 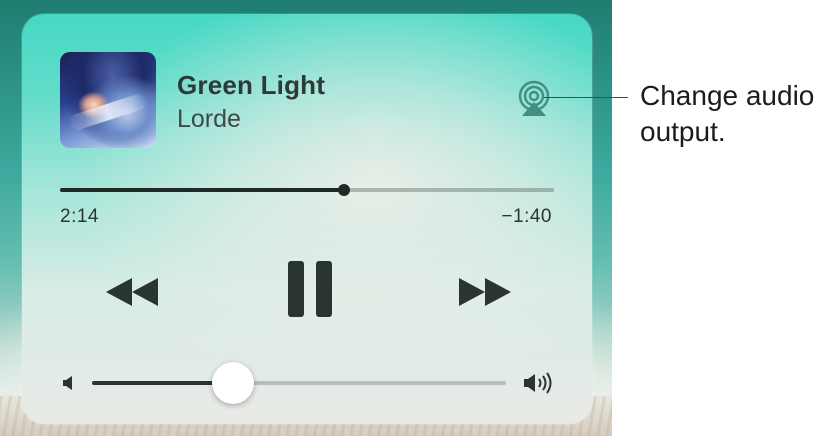 What do you see at coordinates (727, 113) in the screenshot?
I see `callout-label: Change audio output.` at bounding box center [727, 113].